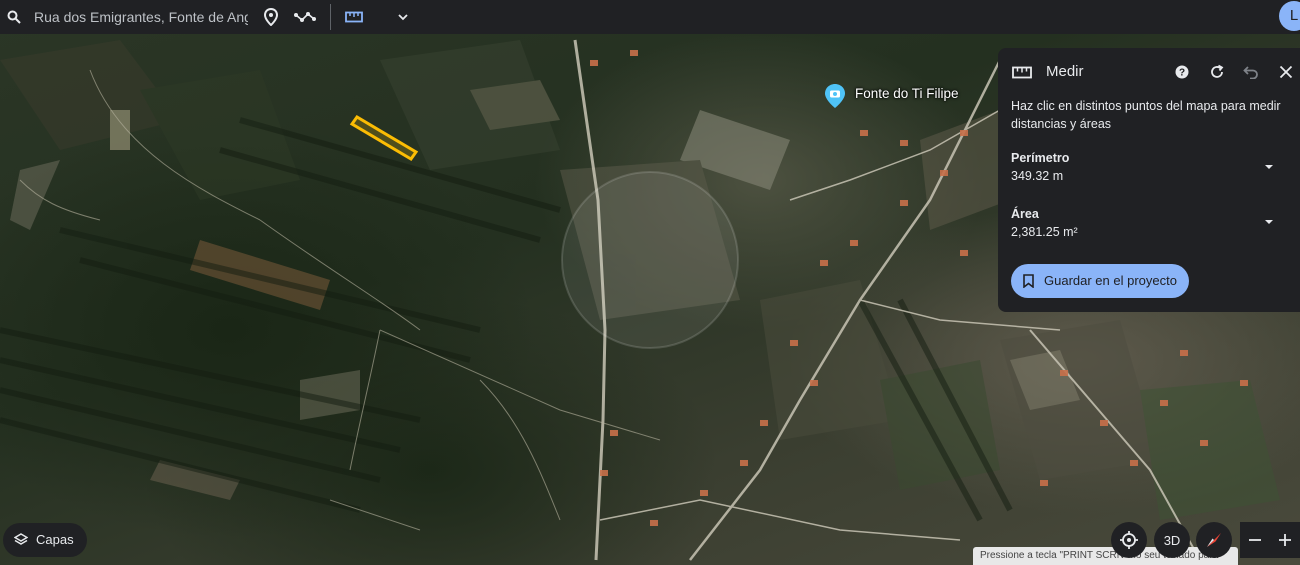  Describe the element at coordinates (907, 93) in the screenshot. I see `place-name-label: Fonte do Ti Filipe` at that location.